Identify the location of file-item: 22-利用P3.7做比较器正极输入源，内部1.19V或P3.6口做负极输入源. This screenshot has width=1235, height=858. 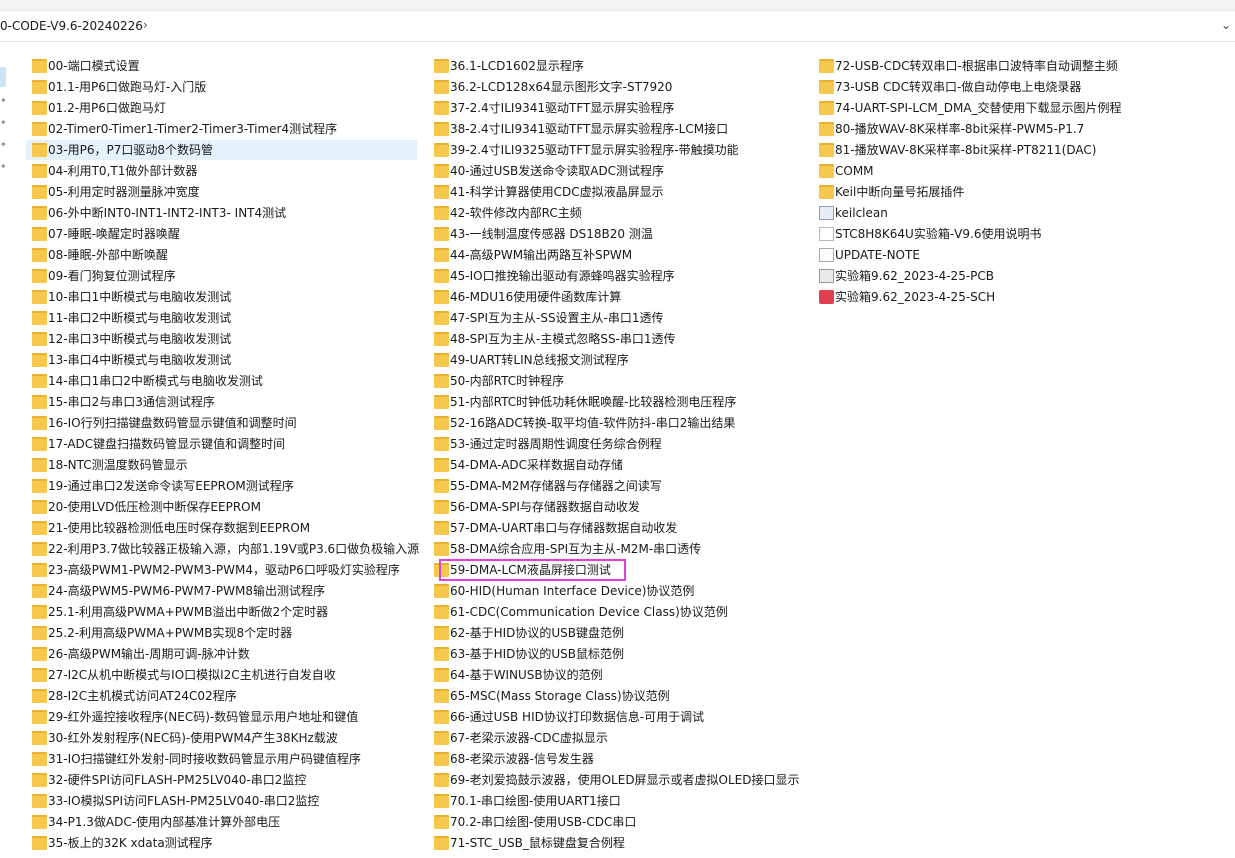
(223, 549).